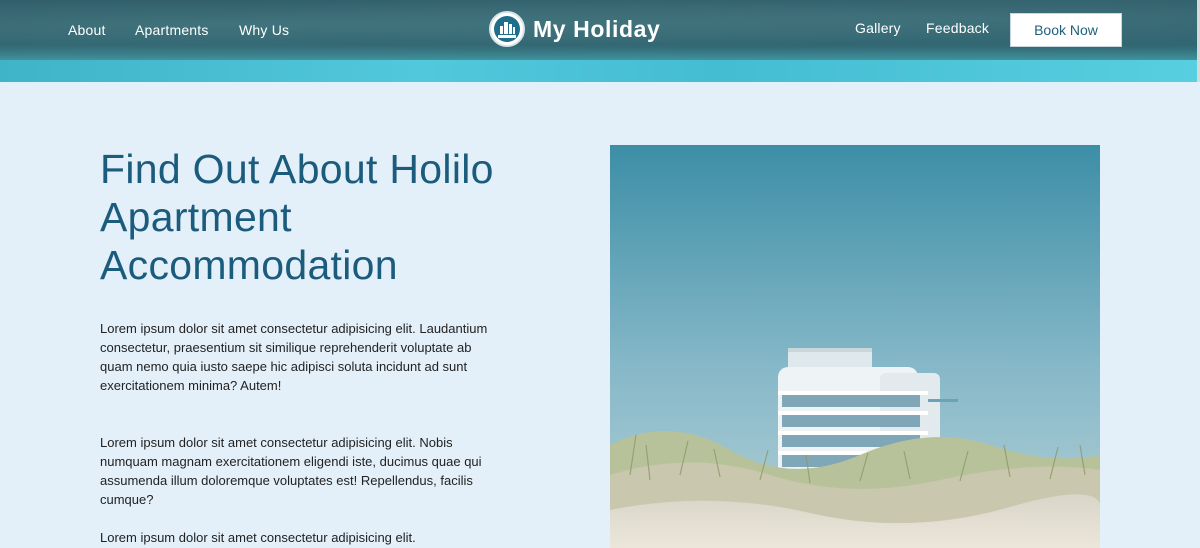 The width and height of the screenshot is (1200, 548). Describe the element at coordinates (1066, 30) in the screenshot. I see `book-now-button: Book Now` at that location.